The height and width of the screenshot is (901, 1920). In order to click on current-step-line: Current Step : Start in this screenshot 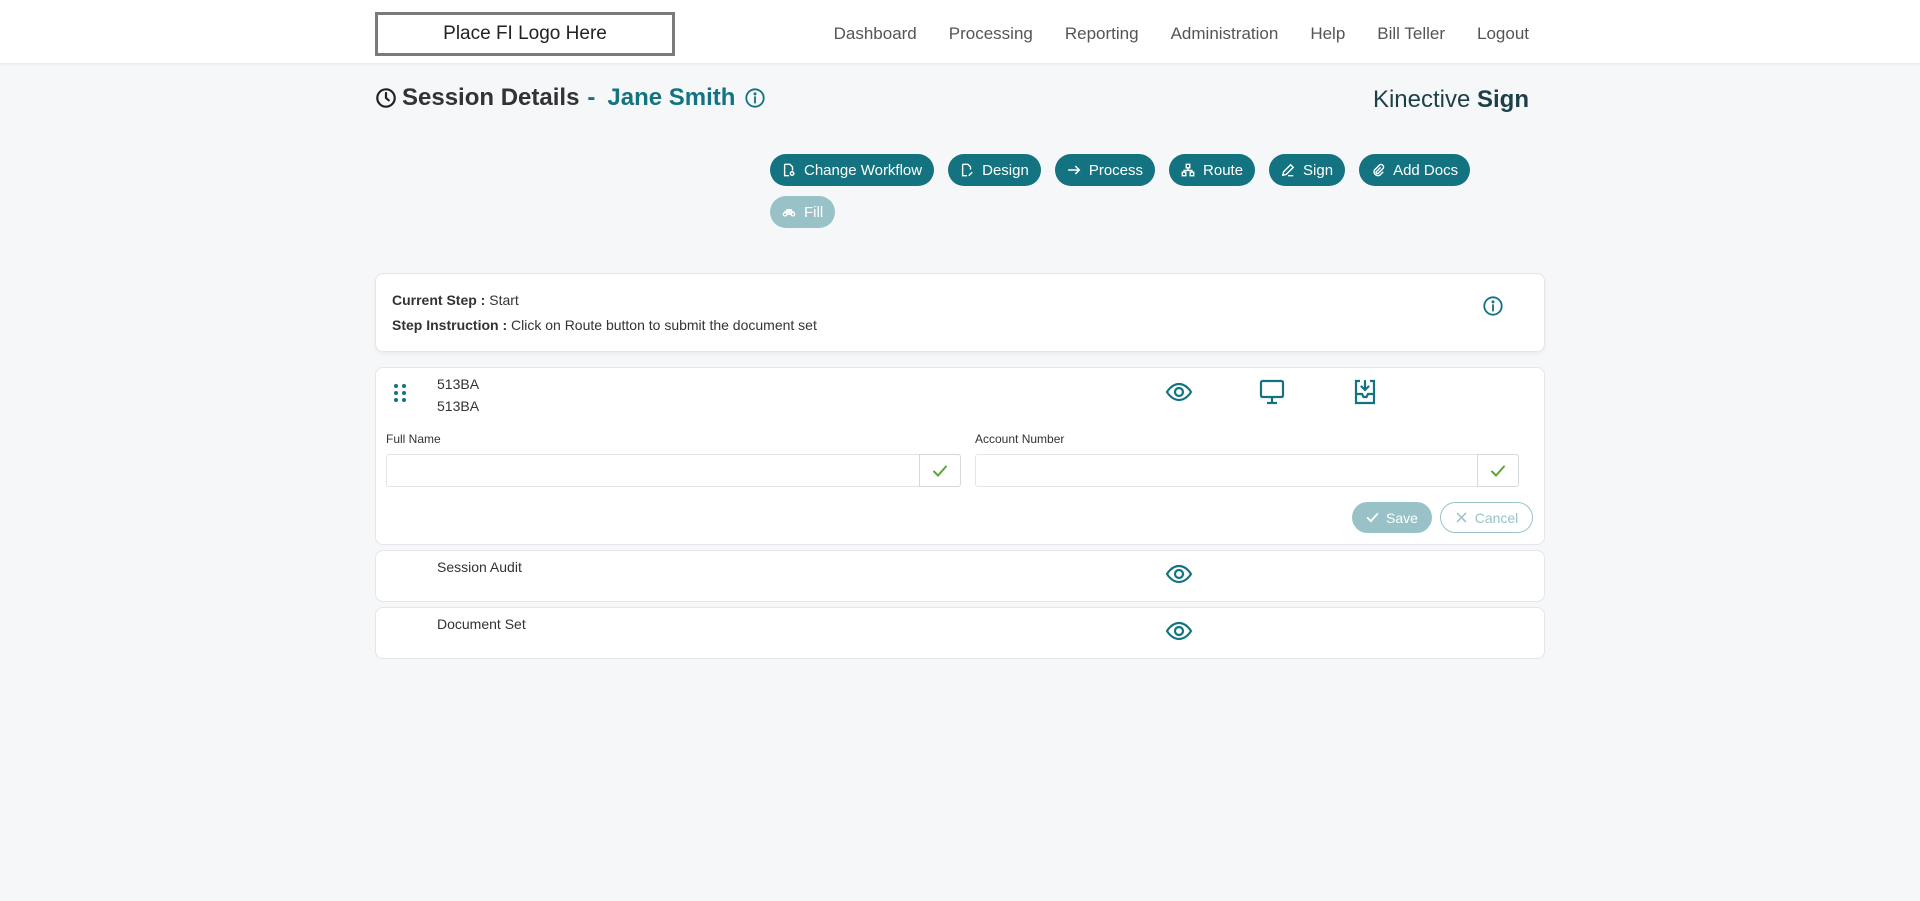, I will do `click(455, 300)`.